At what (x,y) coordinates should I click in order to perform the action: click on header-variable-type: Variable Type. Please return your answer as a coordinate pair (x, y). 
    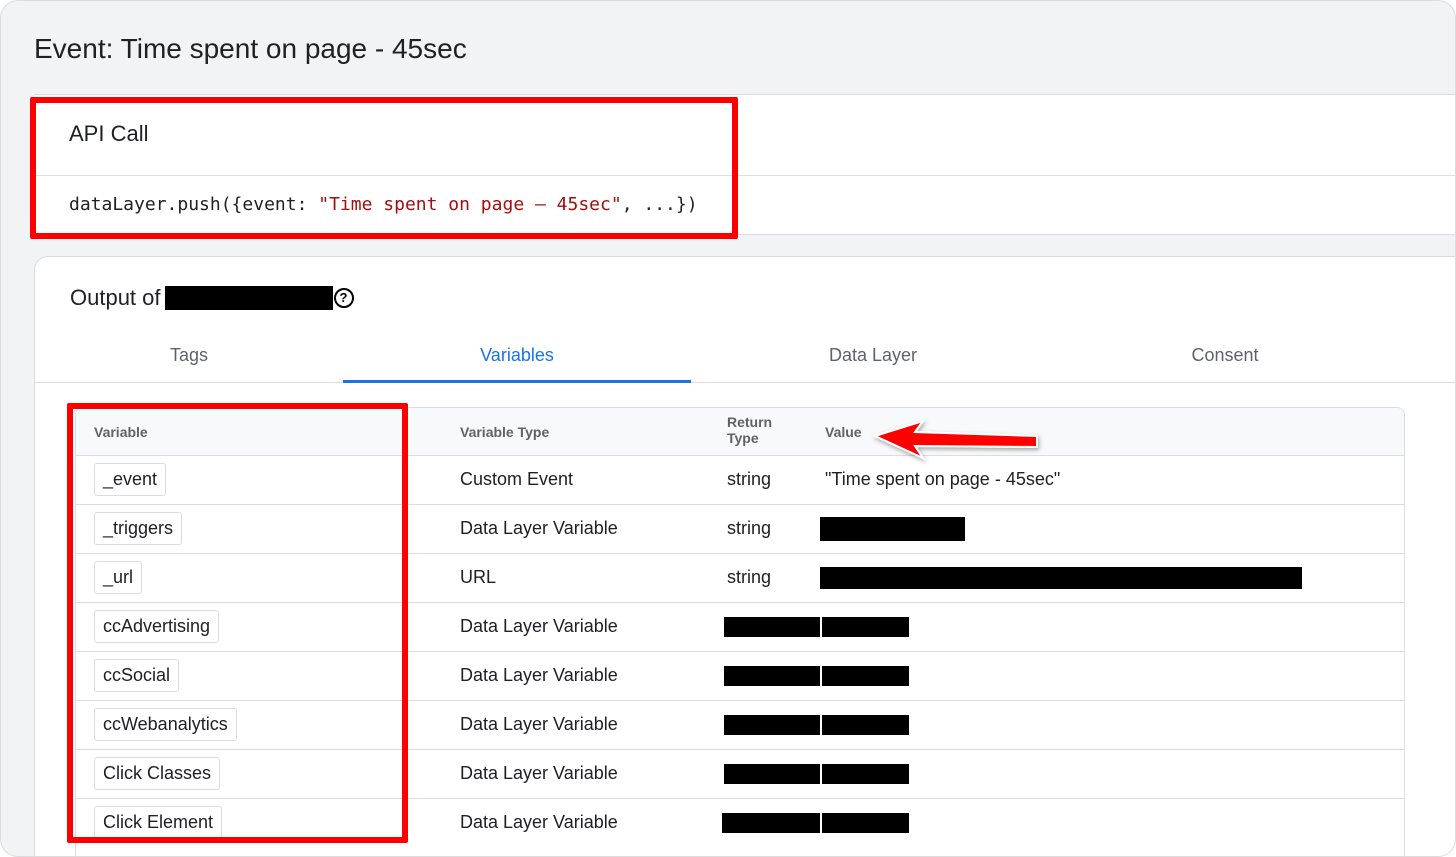
    Looking at the image, I should click on (505, 432).